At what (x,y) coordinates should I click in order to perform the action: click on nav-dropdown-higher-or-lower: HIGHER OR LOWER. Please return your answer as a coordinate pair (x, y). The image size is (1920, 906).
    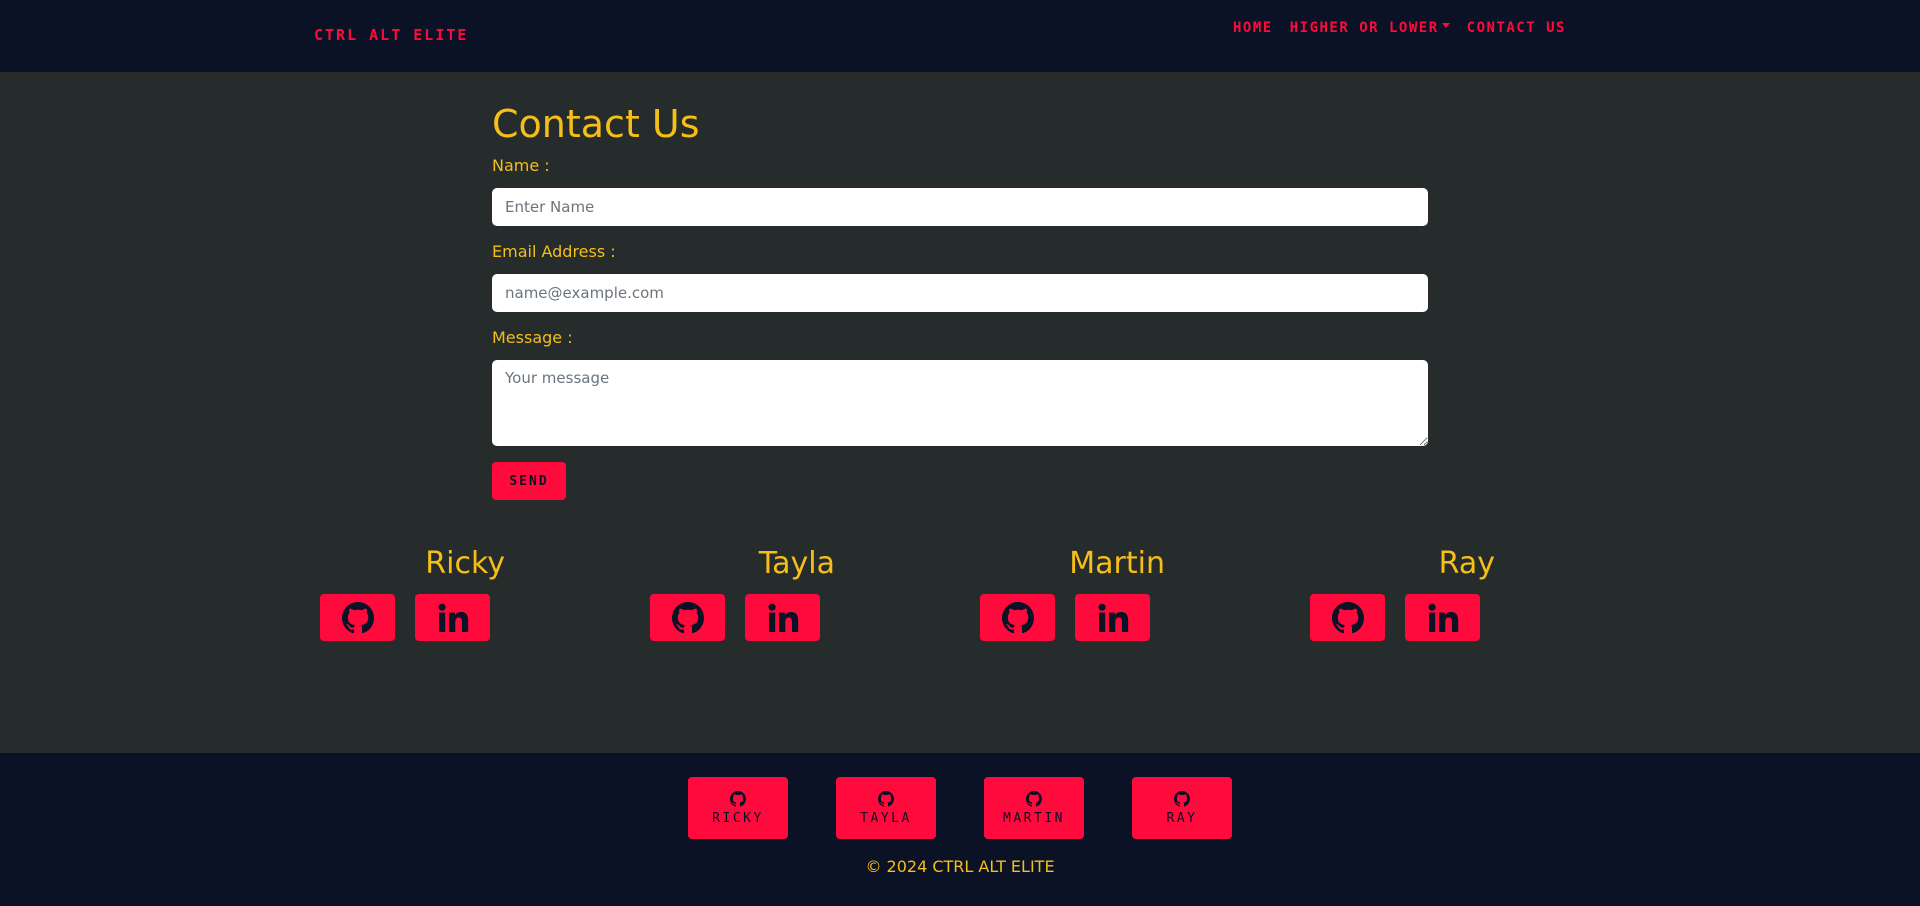
    Looking at the image, I should click on (1370, 28).